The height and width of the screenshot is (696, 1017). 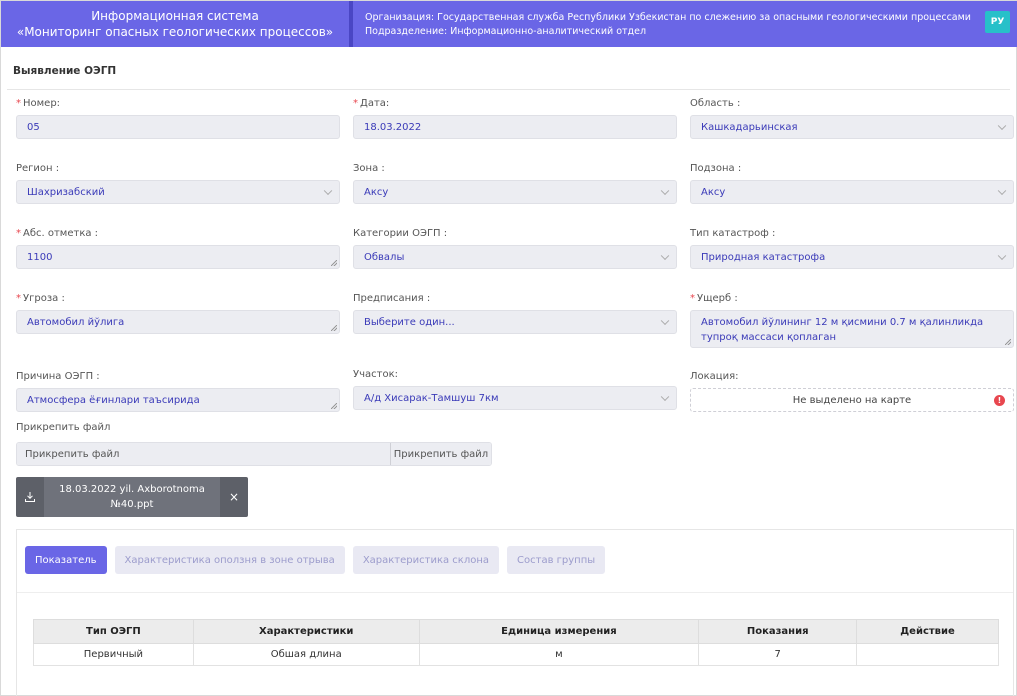 I want to click on cause-label: Причина ОЭГП :, so click(x=58, y=376).